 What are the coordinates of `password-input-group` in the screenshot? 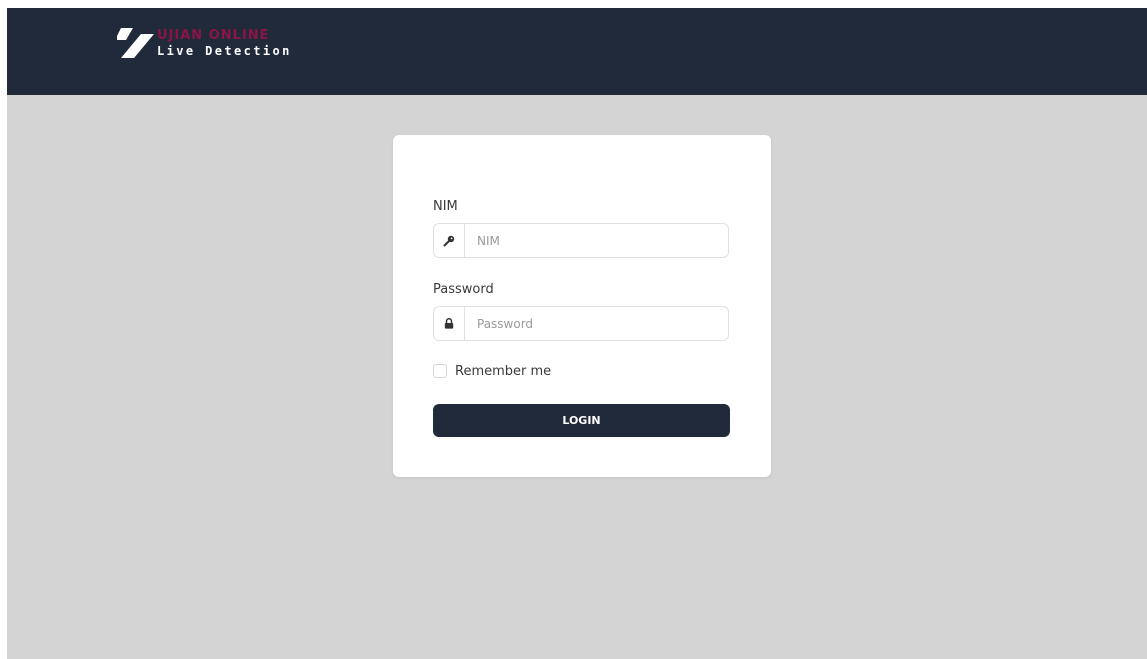 It's located at (581, 323).